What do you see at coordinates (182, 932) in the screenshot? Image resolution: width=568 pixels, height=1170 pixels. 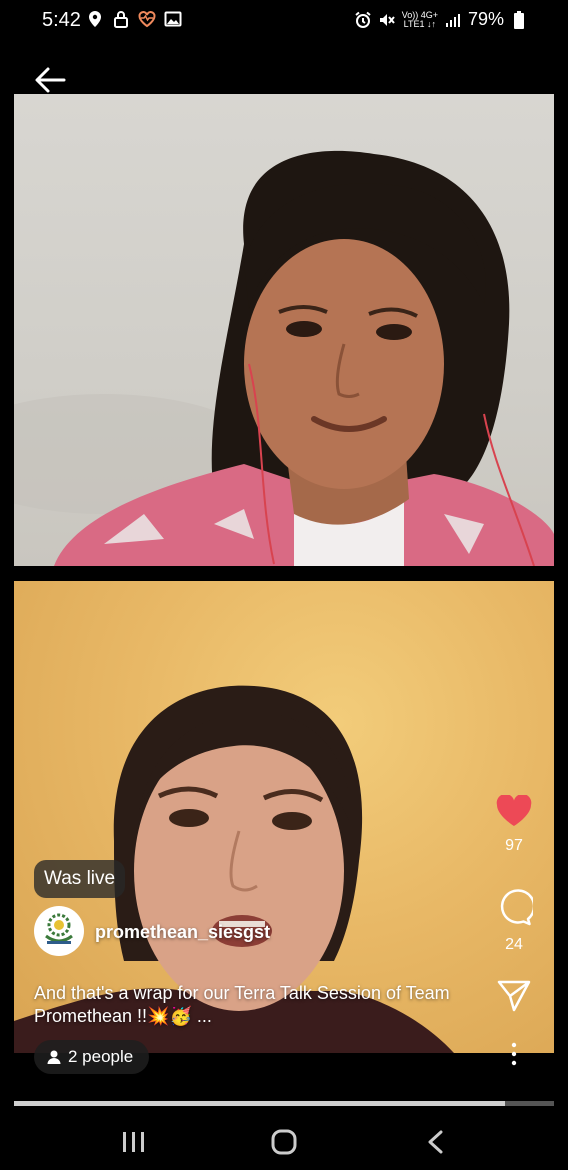 I see `username: promethean_siesgst` at bounding box center [182, 932].